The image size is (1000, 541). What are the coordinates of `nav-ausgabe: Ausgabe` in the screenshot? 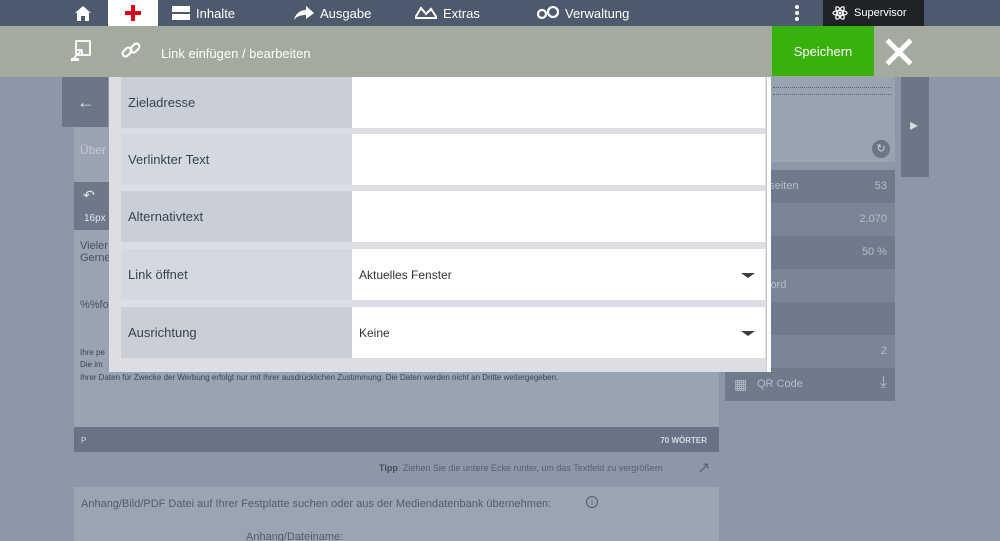 It's located at (332, 13).